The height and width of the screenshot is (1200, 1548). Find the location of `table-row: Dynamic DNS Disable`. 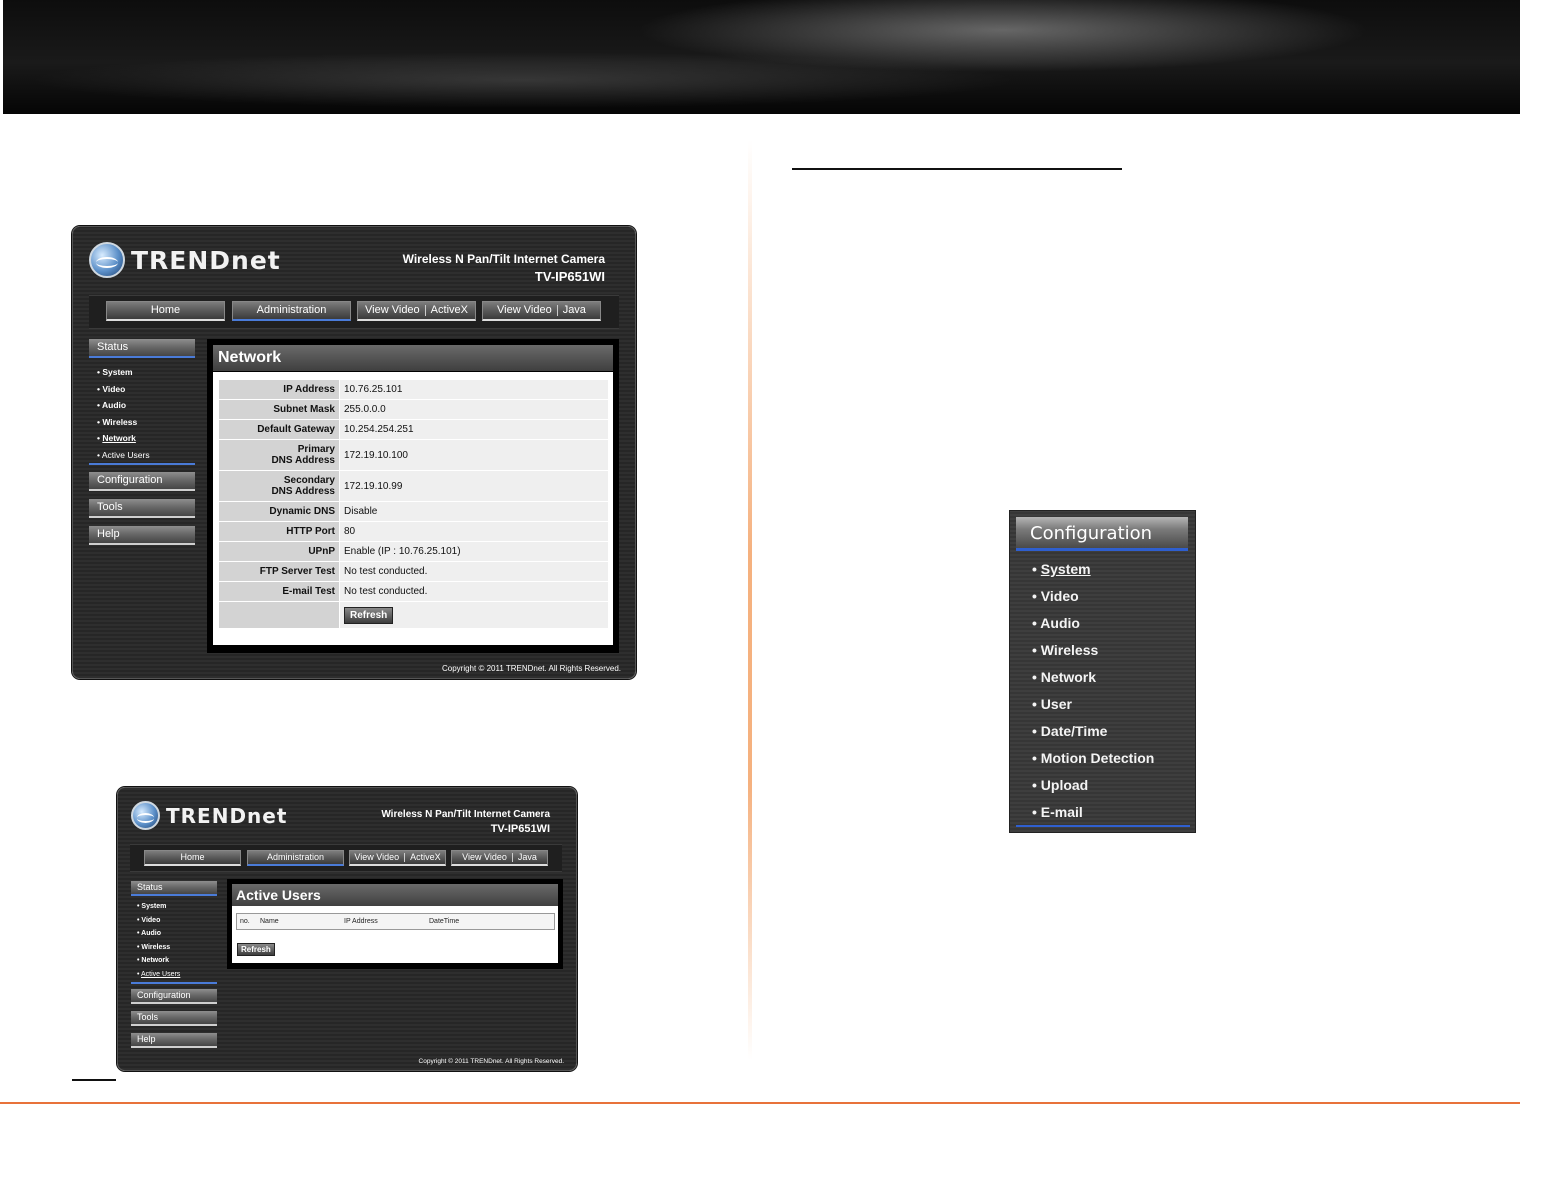

table-row: Dynamic DNS Disable is located at coordinates (413, 511).